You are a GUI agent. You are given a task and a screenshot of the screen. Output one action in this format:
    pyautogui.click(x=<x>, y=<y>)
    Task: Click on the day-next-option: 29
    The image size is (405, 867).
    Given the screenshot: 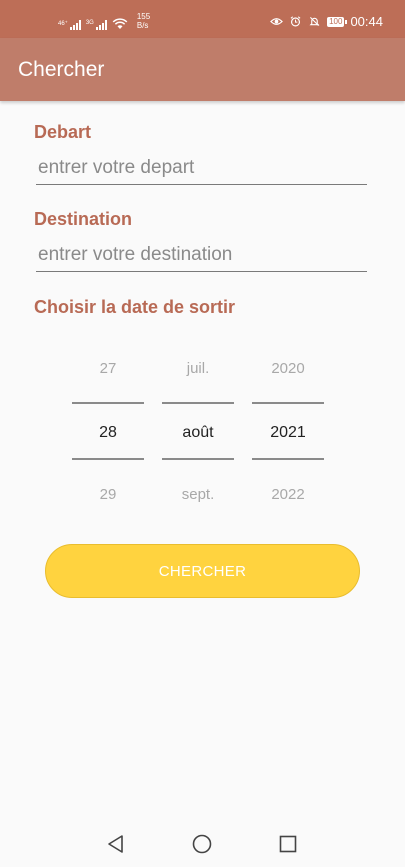 What is the action you would take?
    pyautogui.click(x=108, y=494)
    